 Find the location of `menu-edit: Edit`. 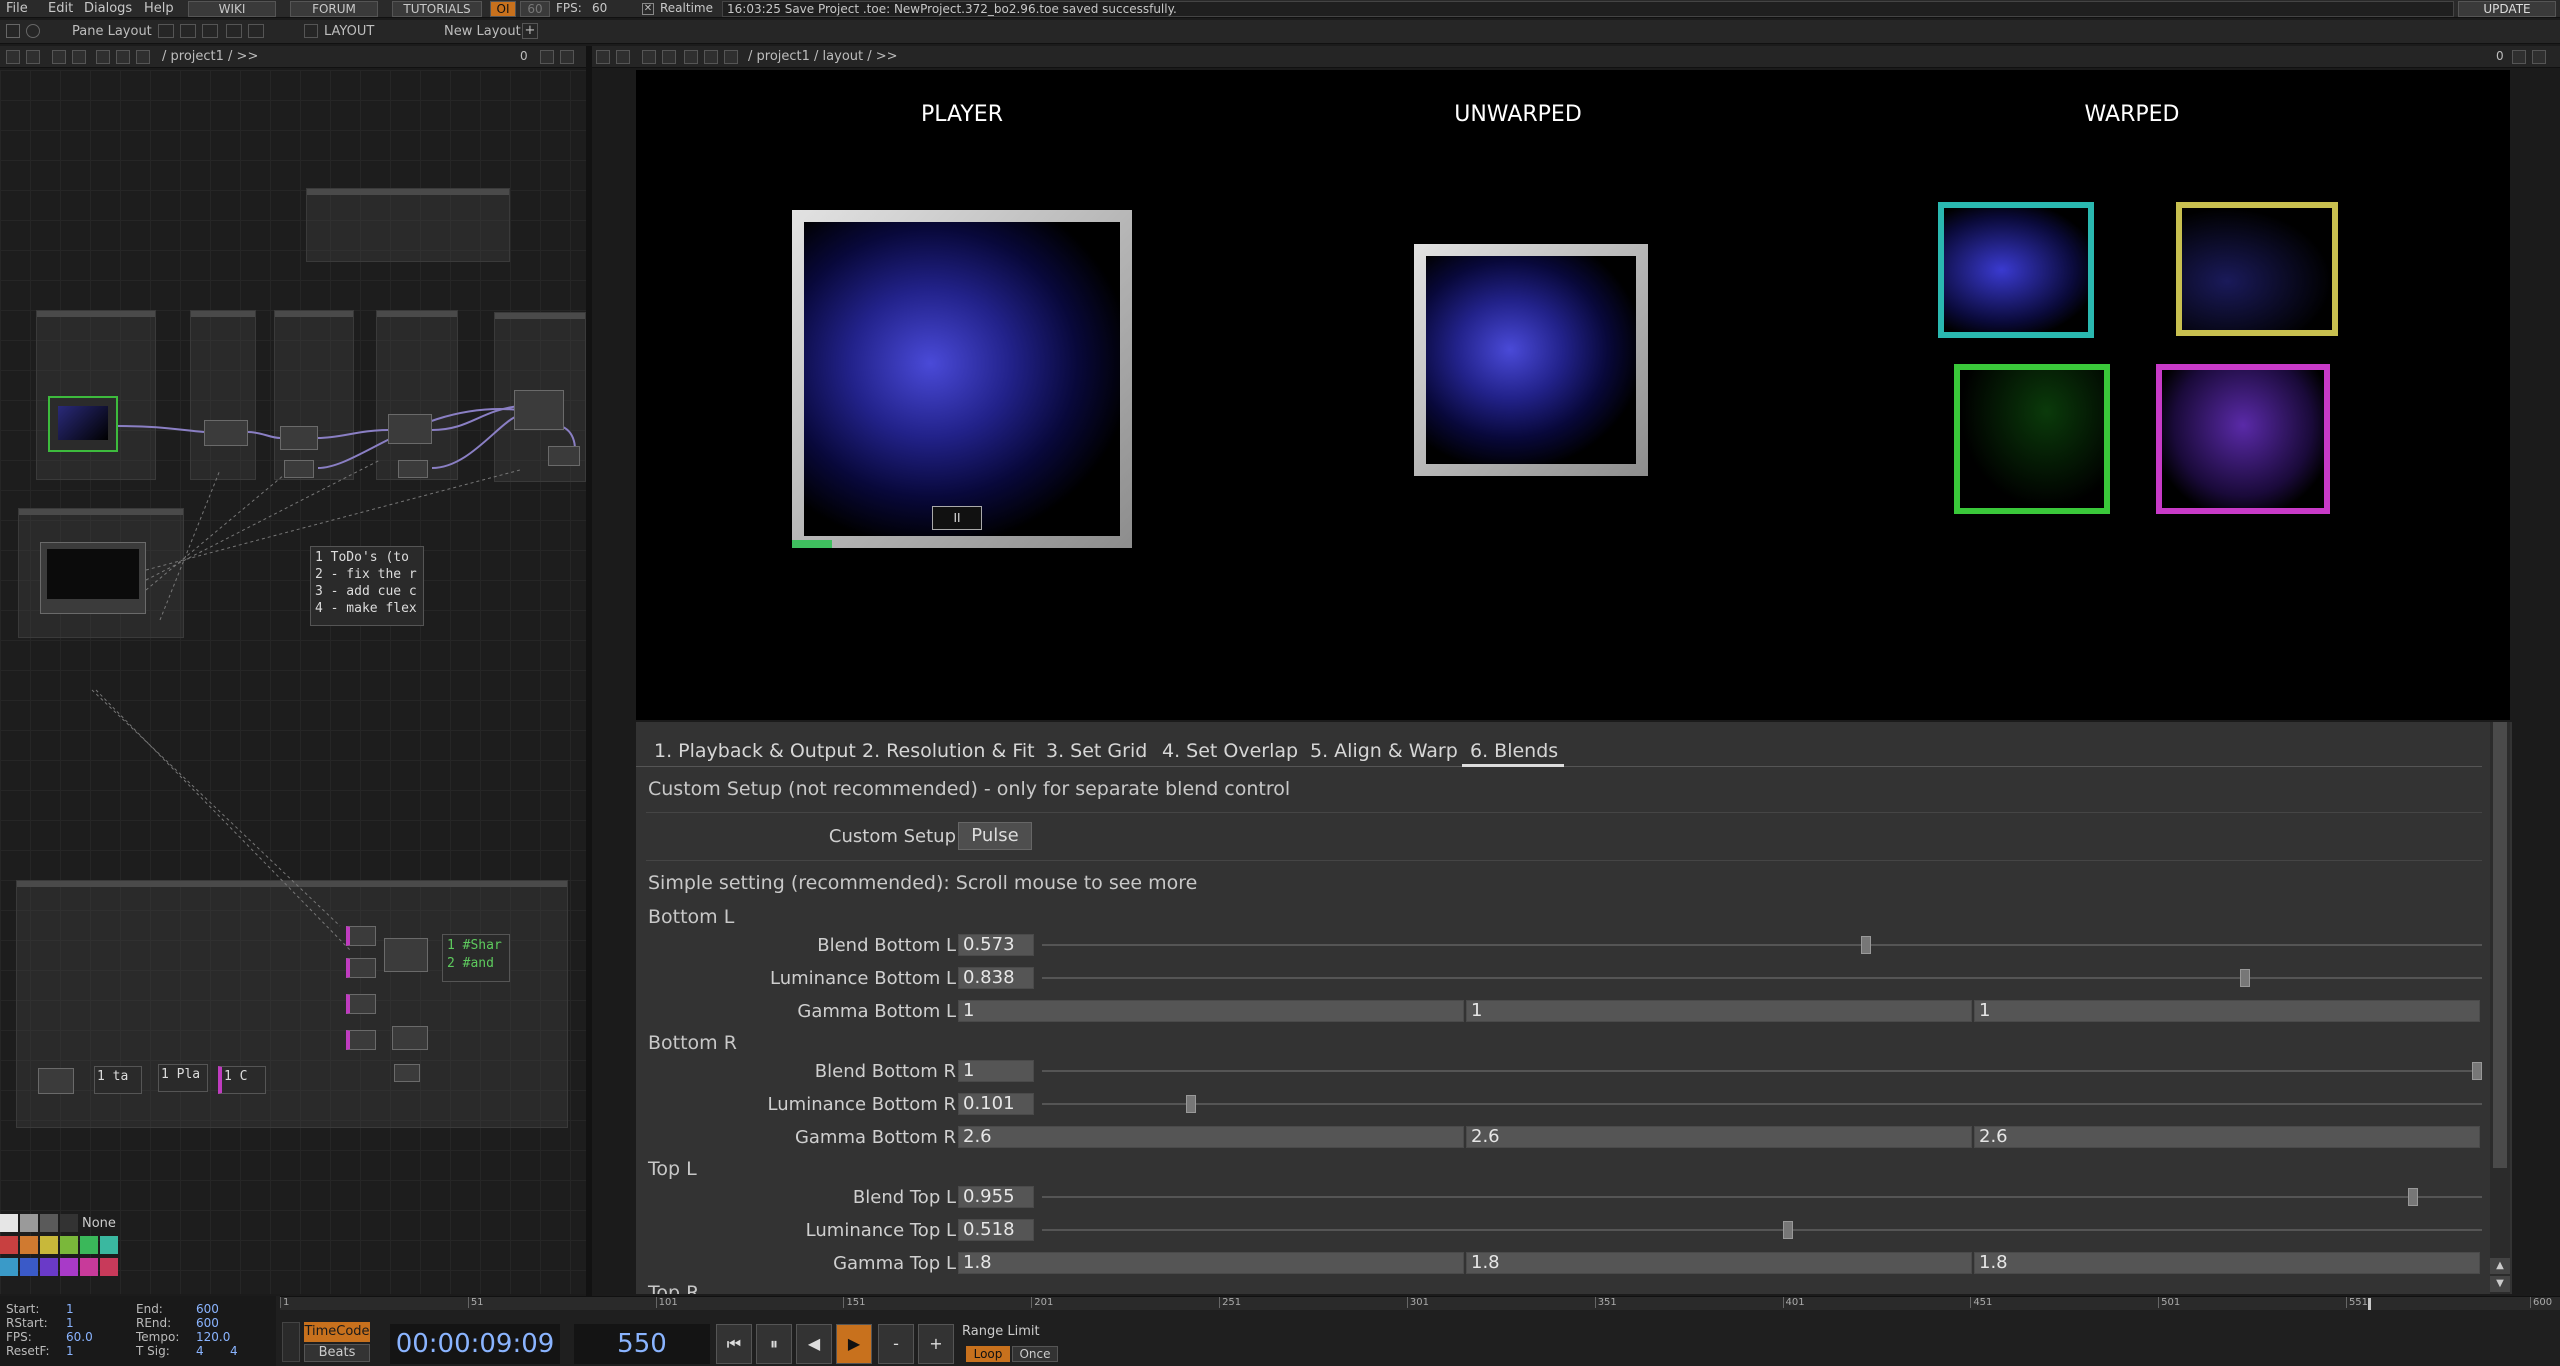

menu-edit: Edit is located at coordinates (60, 8).